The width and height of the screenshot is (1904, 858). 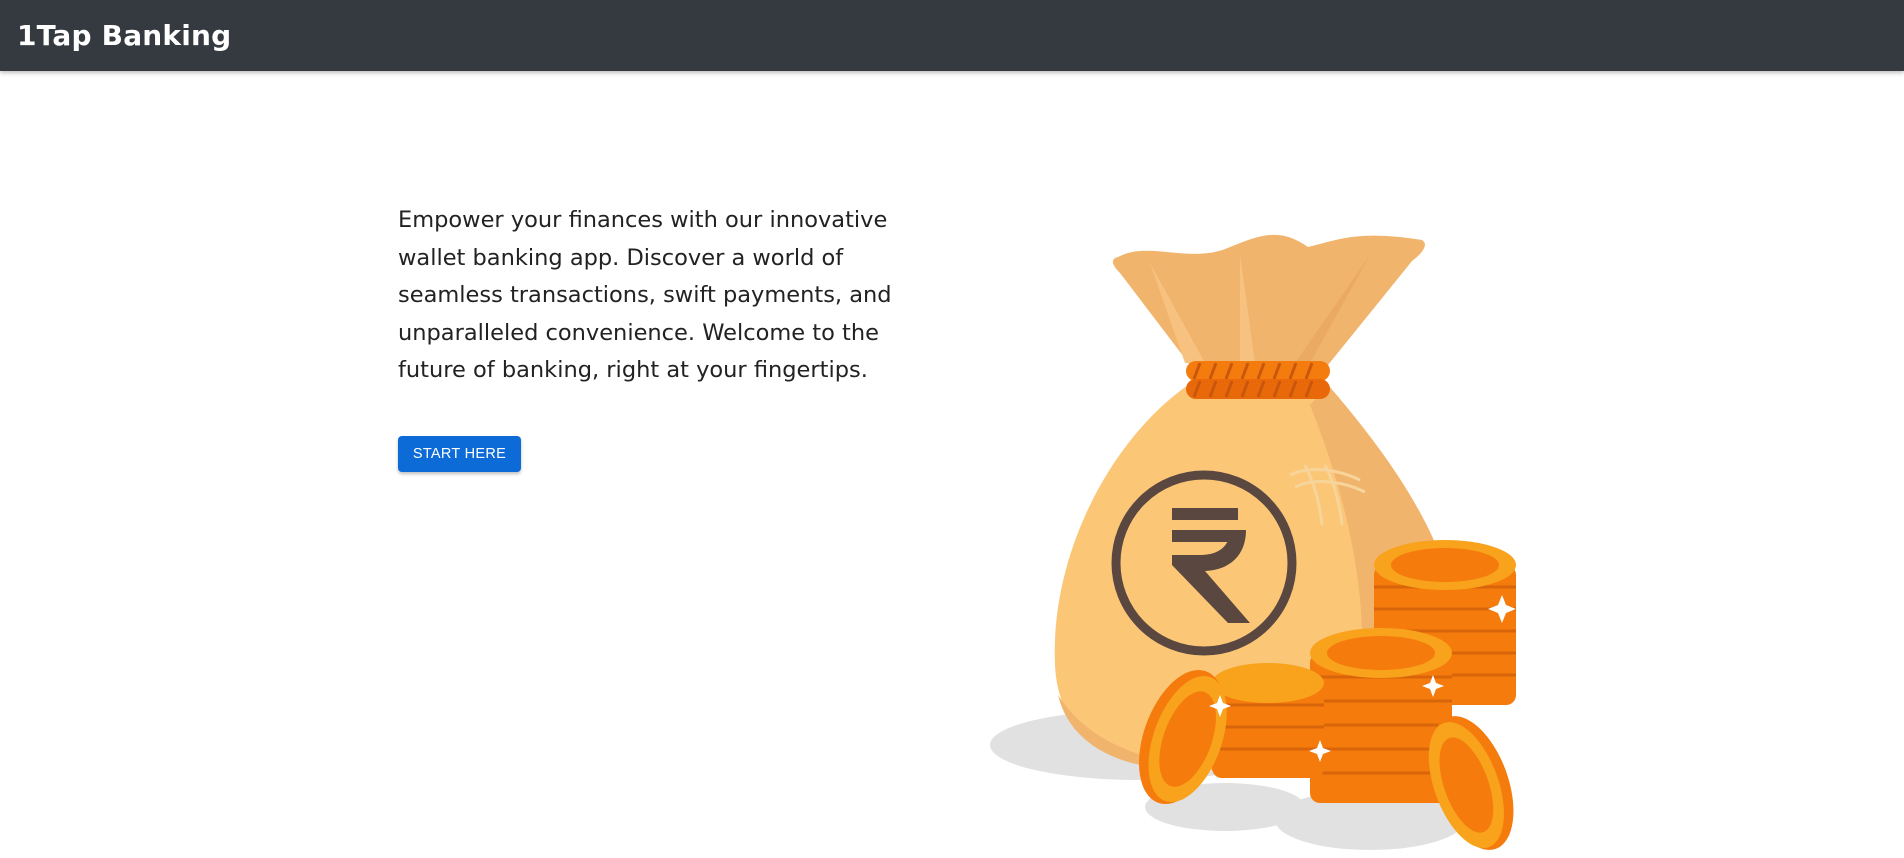 I want to click on coin-stack-middle, so click(x=1381, y=715).